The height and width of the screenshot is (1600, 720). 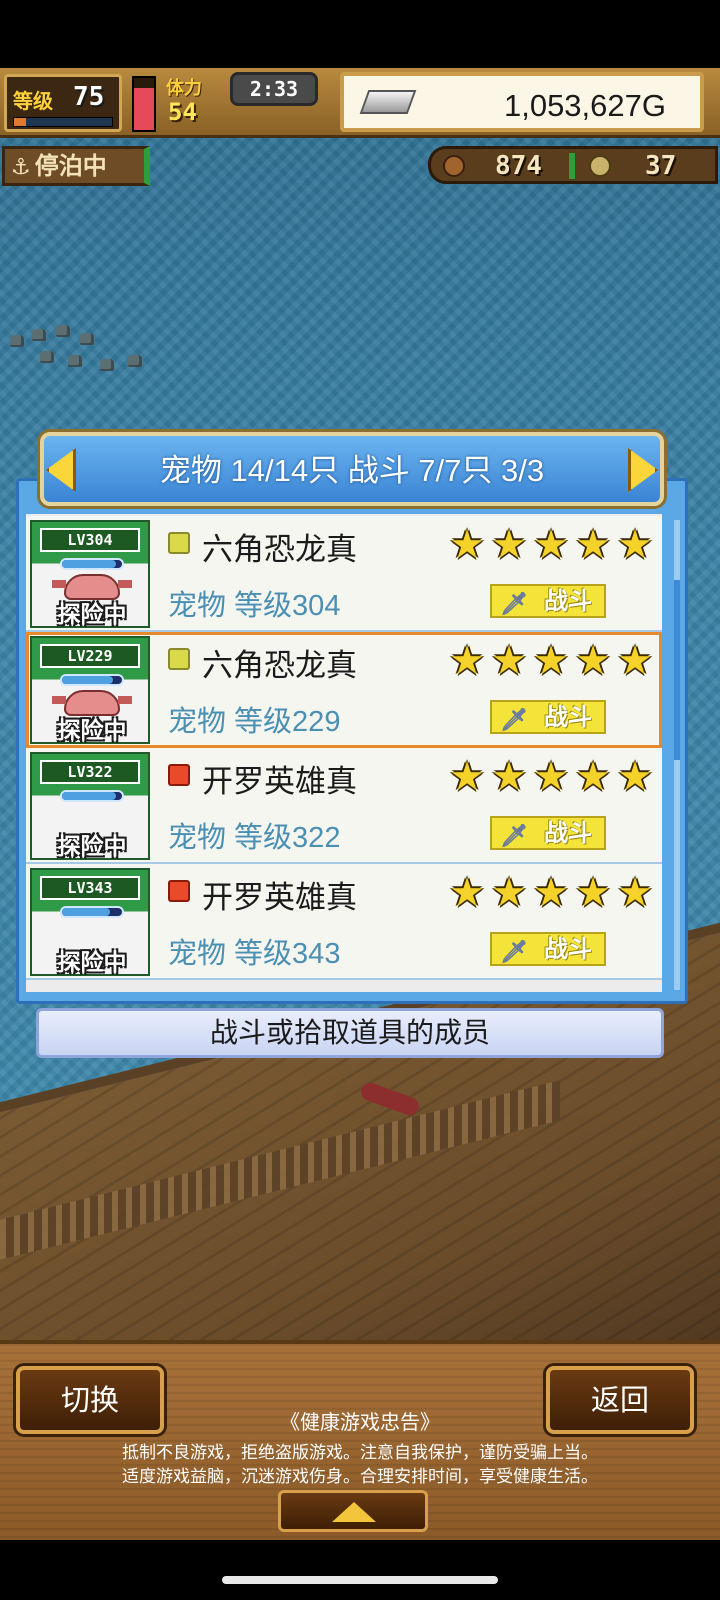 What do you see at coordinates (344, 690) in the screenshot?
I see `pet-row: LV229 探险中 六角恐龙真 宠物 等级229 ★ ★ ★ ★ ★ 🗡 战斗` at bounding box center [344, 690].